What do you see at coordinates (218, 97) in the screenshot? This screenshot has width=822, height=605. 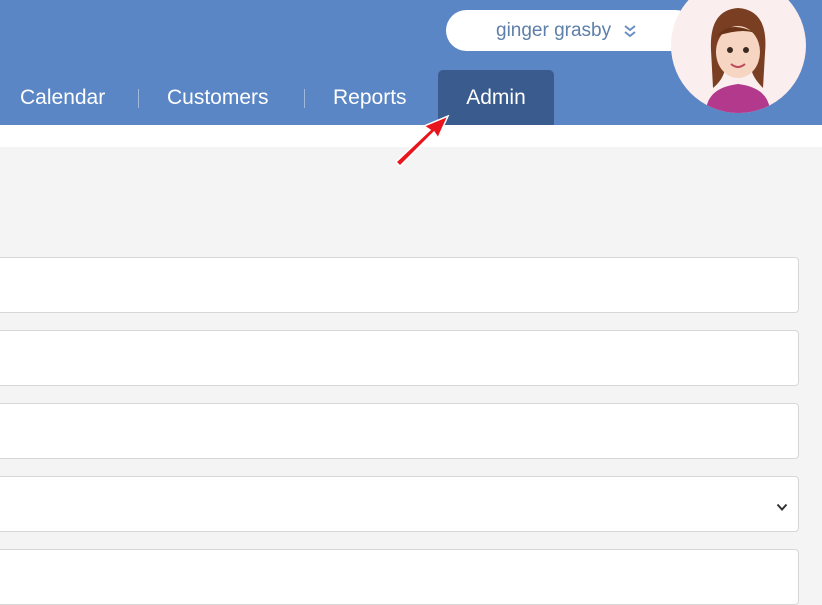 I see `nav-customers: Customers` at bounding box center [218, 97].